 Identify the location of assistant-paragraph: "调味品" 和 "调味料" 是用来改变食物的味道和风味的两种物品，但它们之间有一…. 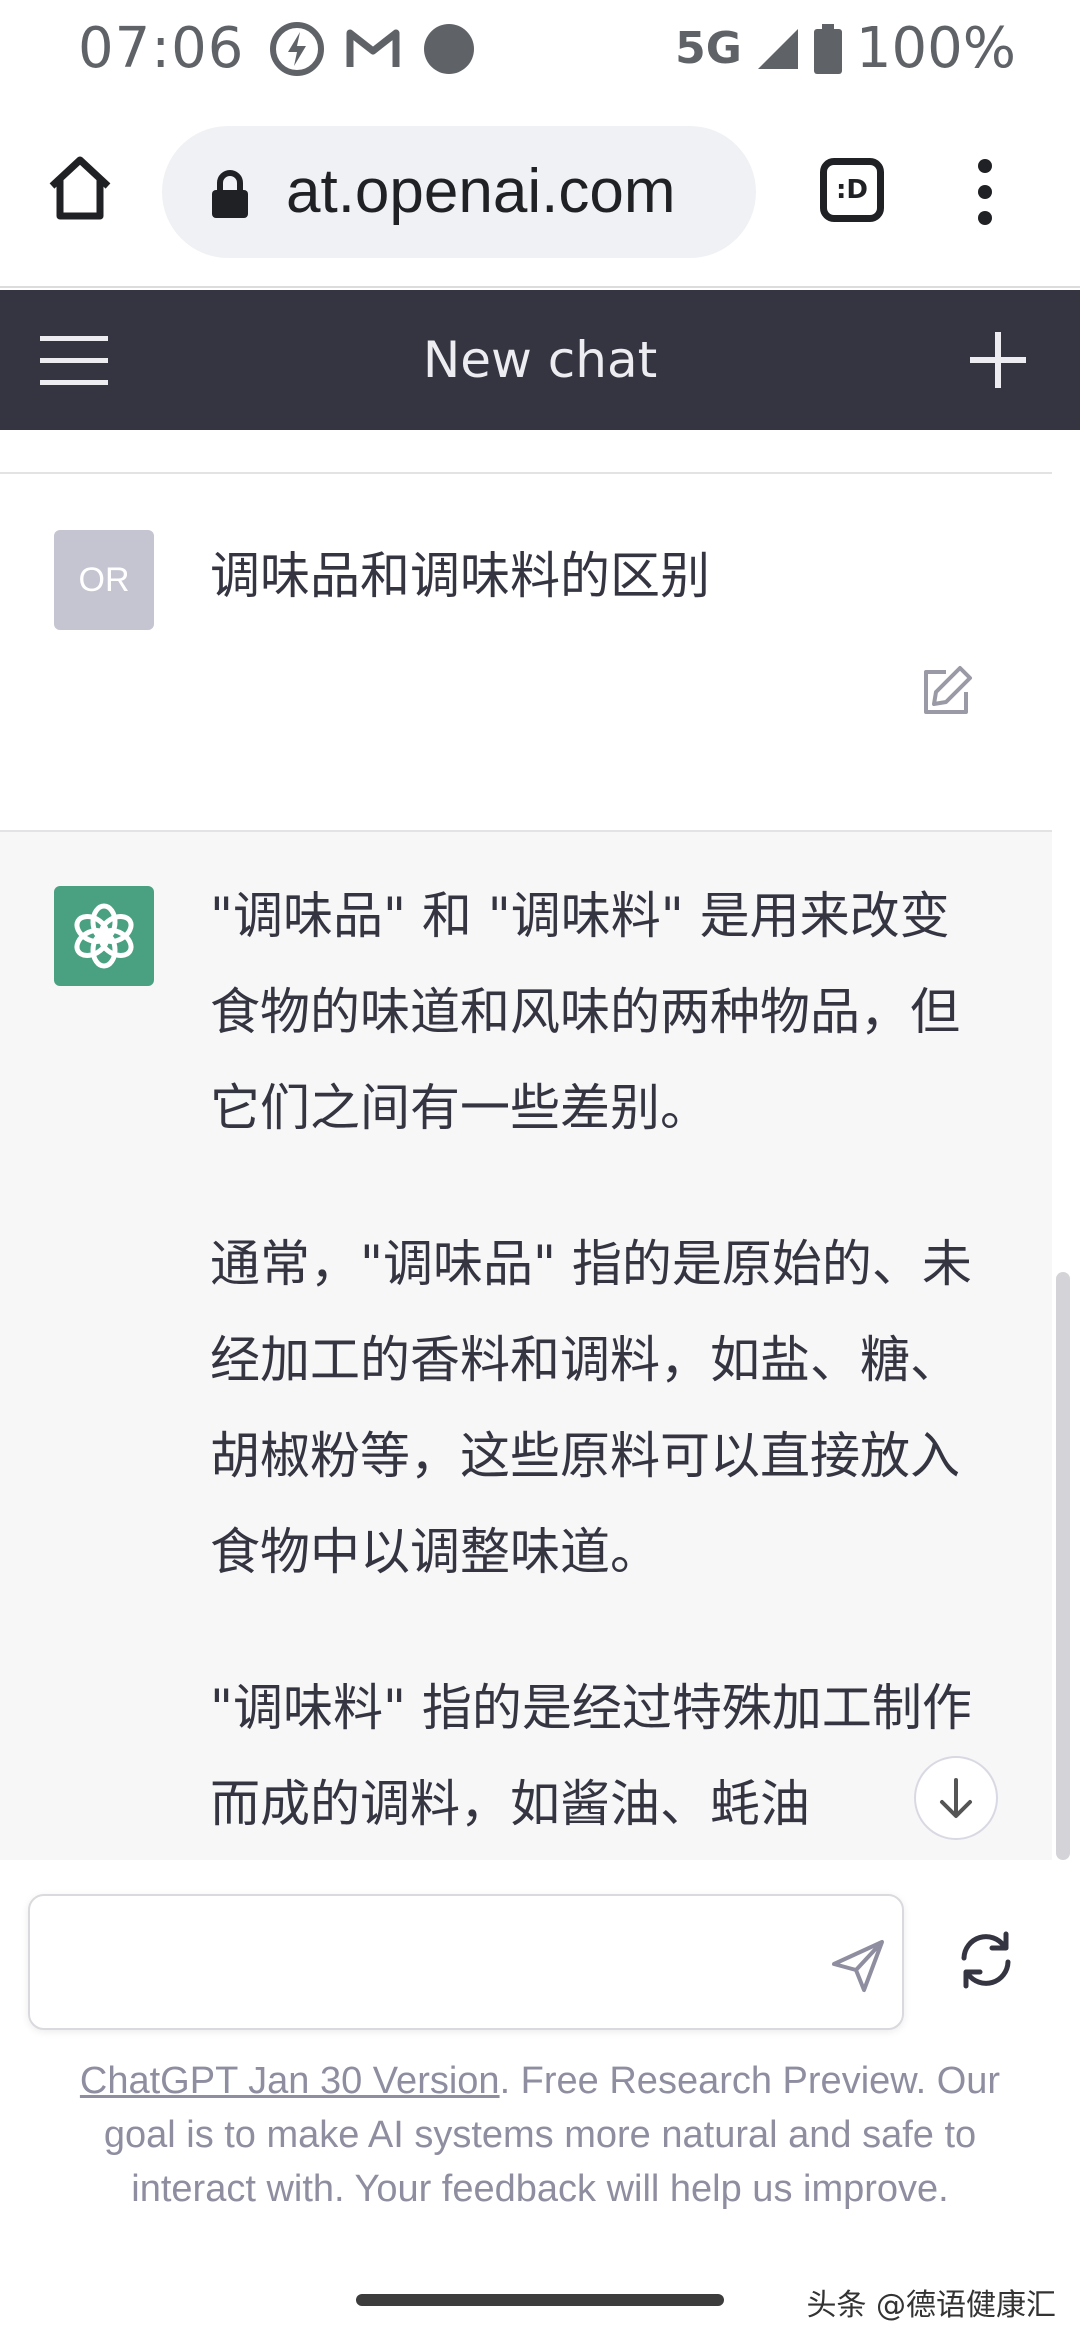
(585, 1012).